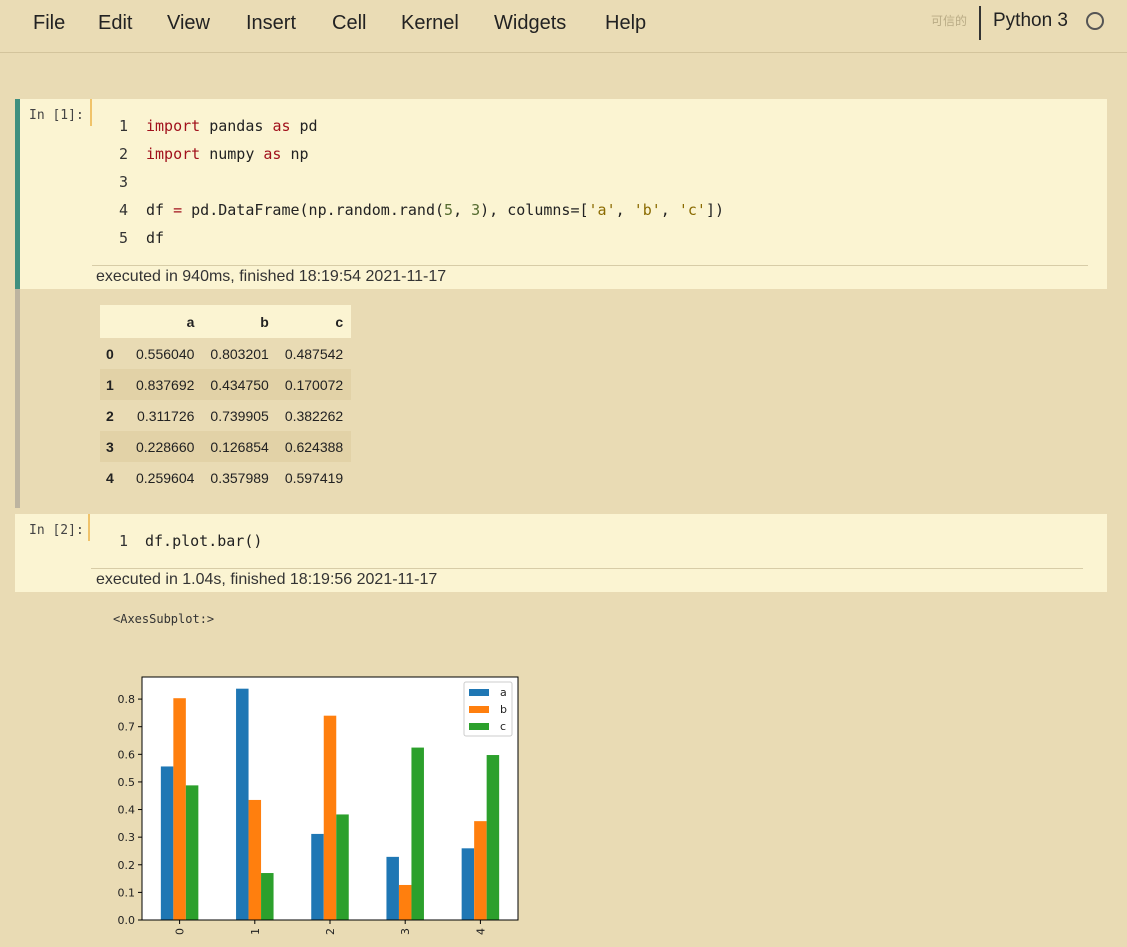 This screenshot has height=947, width=1127. Describe the element at coordinates (314, 321) in the screenshot. I see `column-header: c` at that location.